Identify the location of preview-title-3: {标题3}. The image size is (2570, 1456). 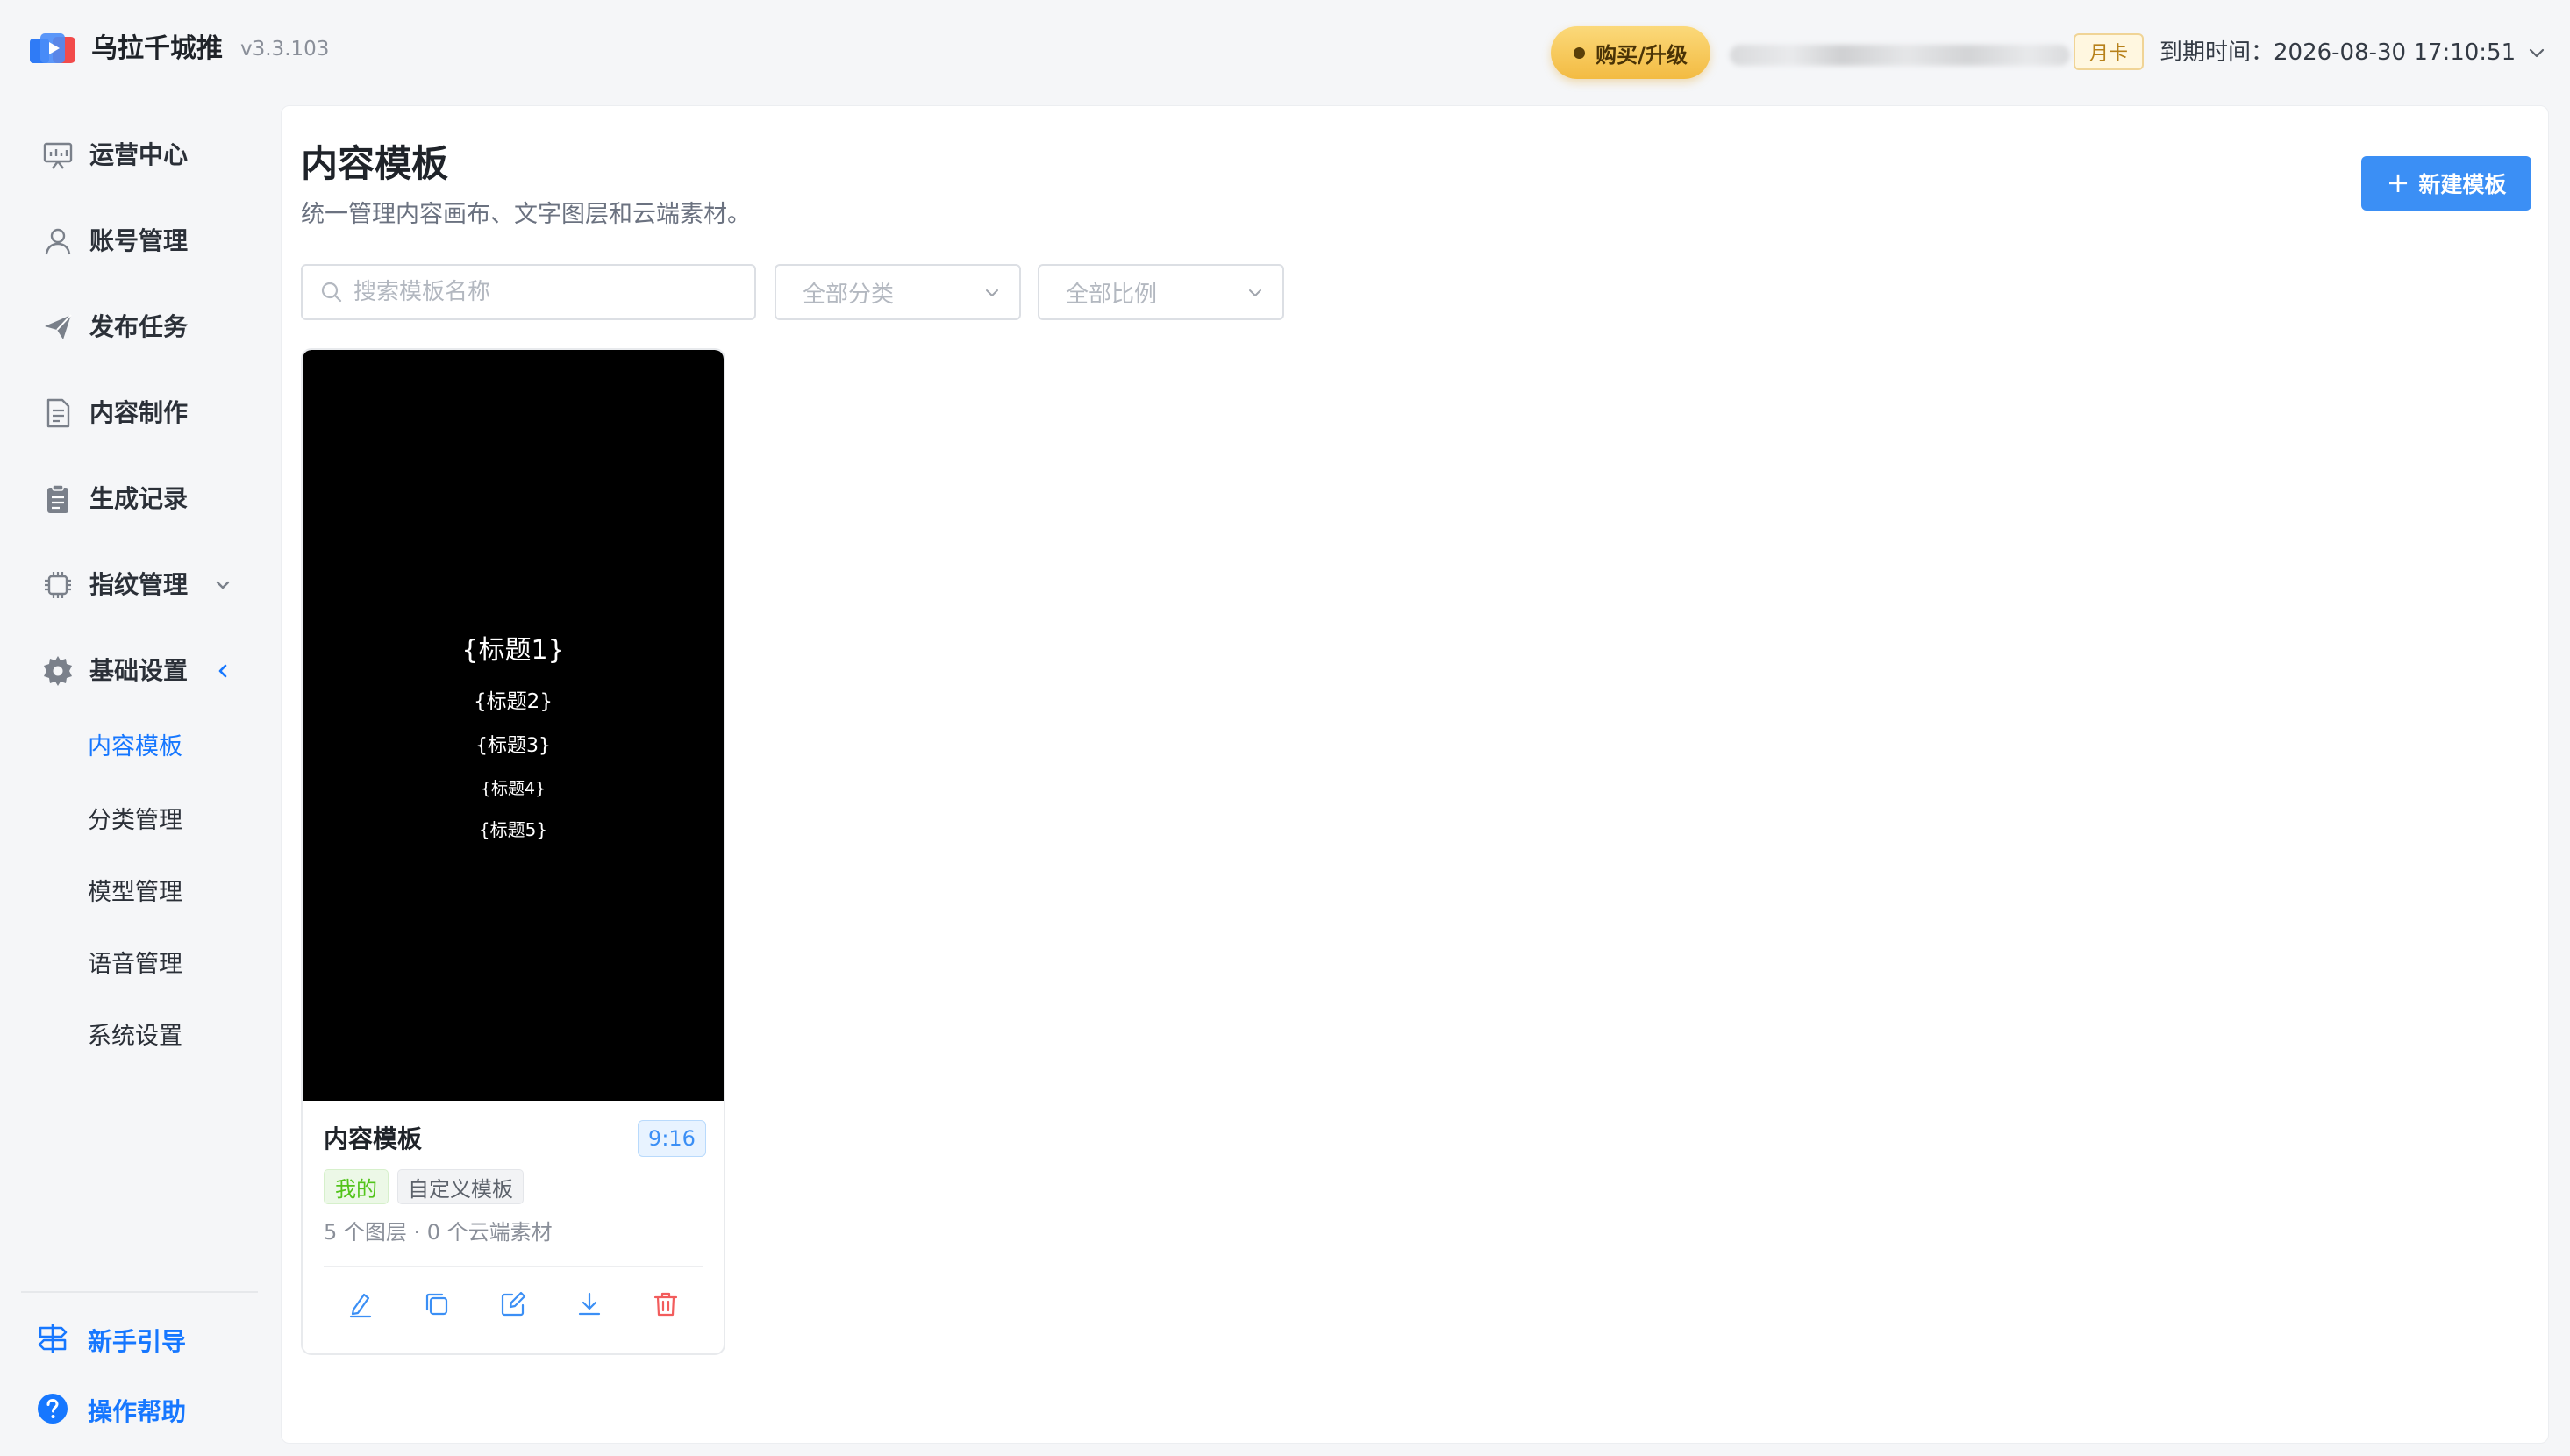
(513, 746).